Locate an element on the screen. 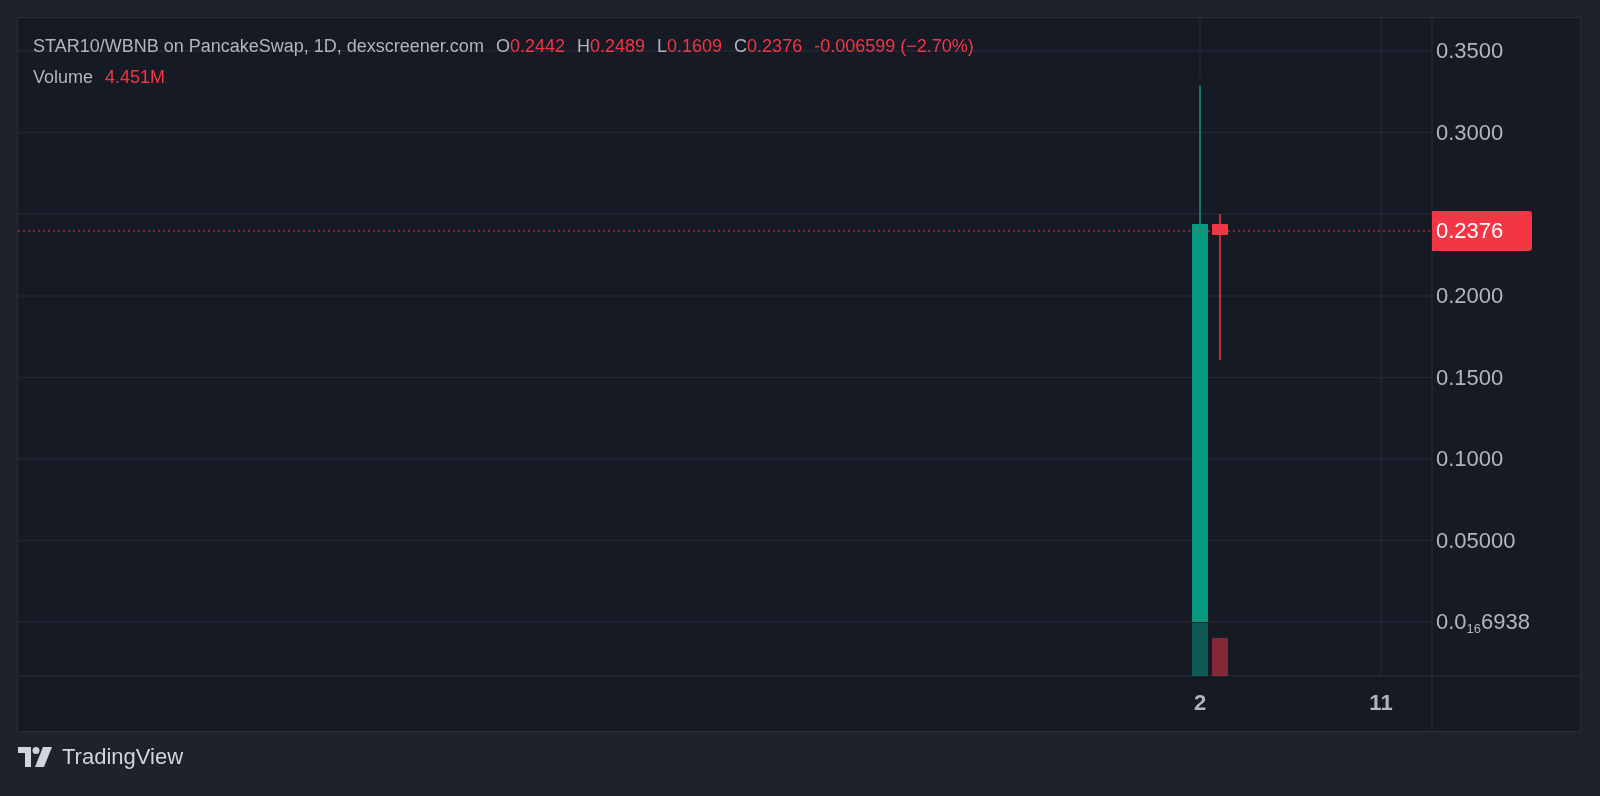 The width and height of the screenshot is (1600, 796). price-change: -0.006599 (−2.70%) is located at coordinates (894, 46).